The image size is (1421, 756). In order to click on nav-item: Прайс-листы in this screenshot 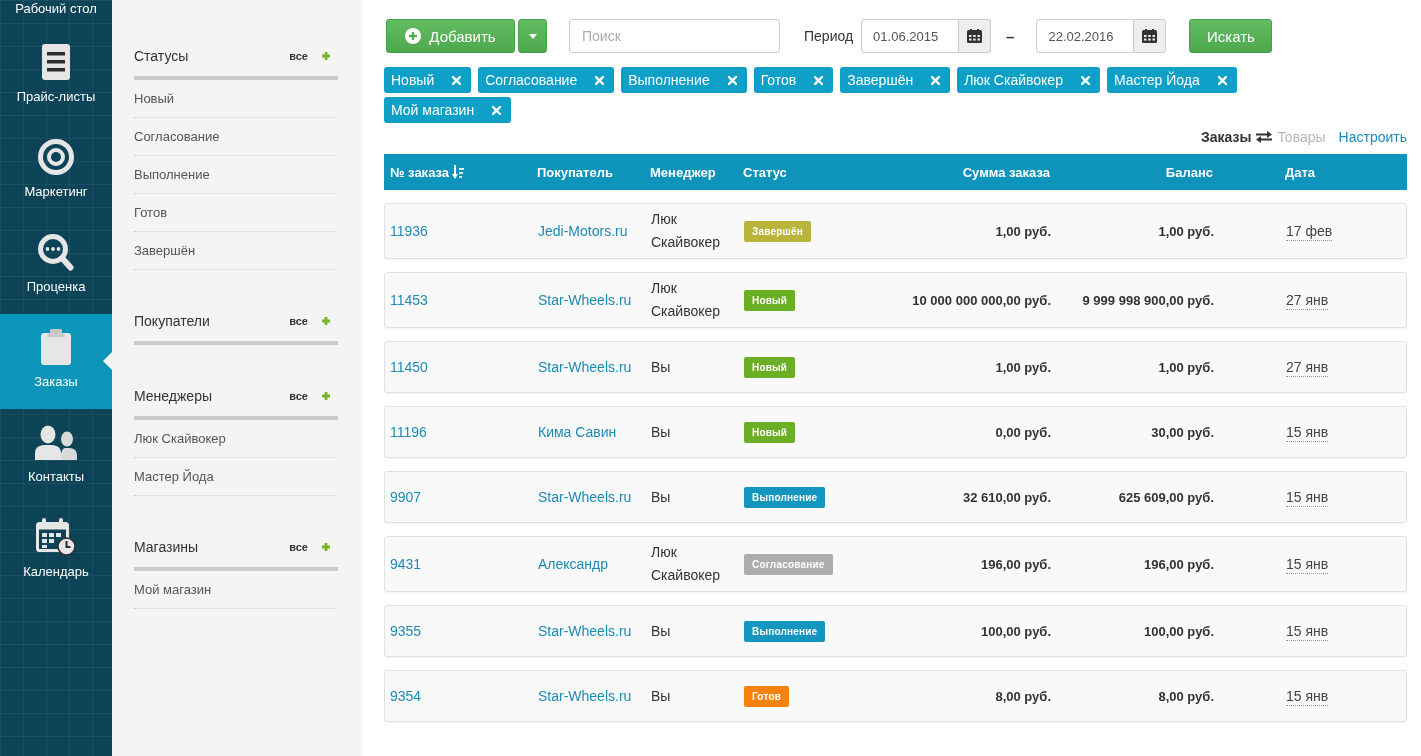, I will do `click(56, 76)`.